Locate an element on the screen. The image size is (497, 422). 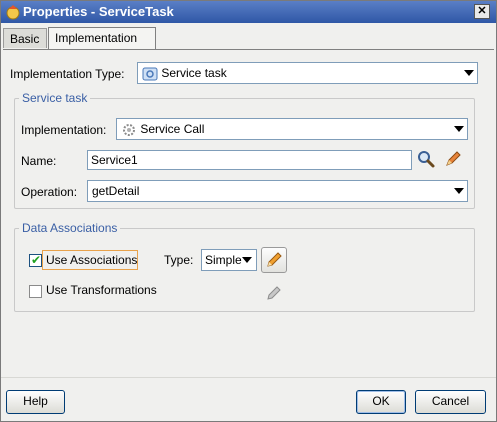
close-button: ✕ is located at coordinates (482, 11).